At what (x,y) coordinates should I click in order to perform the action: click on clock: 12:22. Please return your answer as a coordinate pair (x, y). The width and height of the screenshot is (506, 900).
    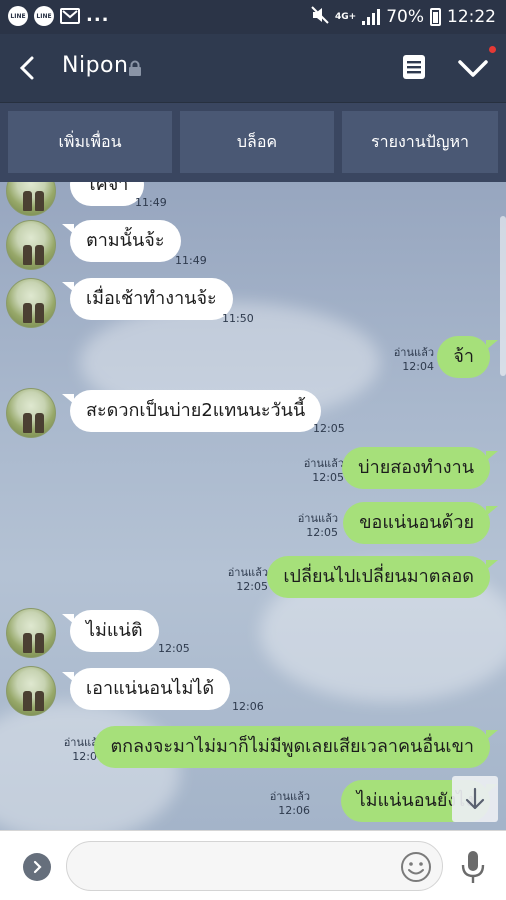
    Looking at the image, I should click on (471, 17).